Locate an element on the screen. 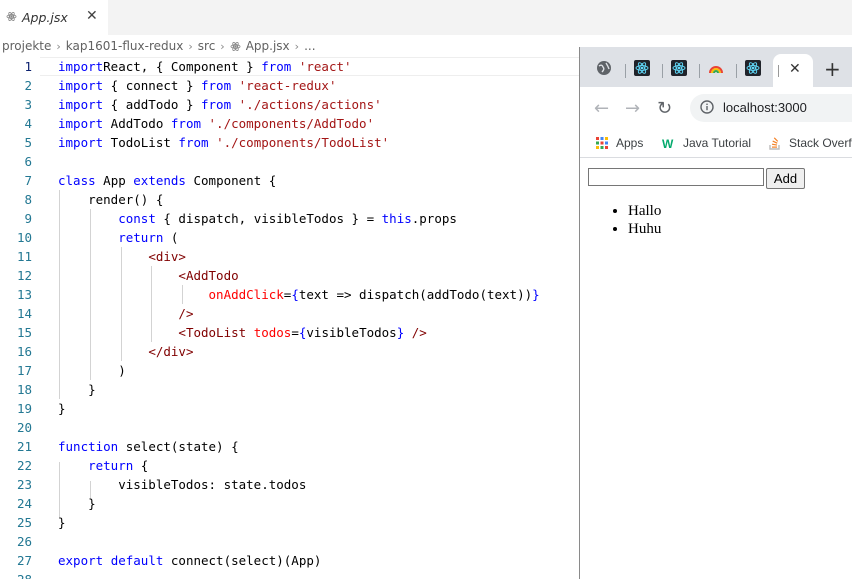 The width and height of the screenshot is (852, 579). code-line: 1 importReact, { Component } from 'react' is located at coordinates (290, 66).